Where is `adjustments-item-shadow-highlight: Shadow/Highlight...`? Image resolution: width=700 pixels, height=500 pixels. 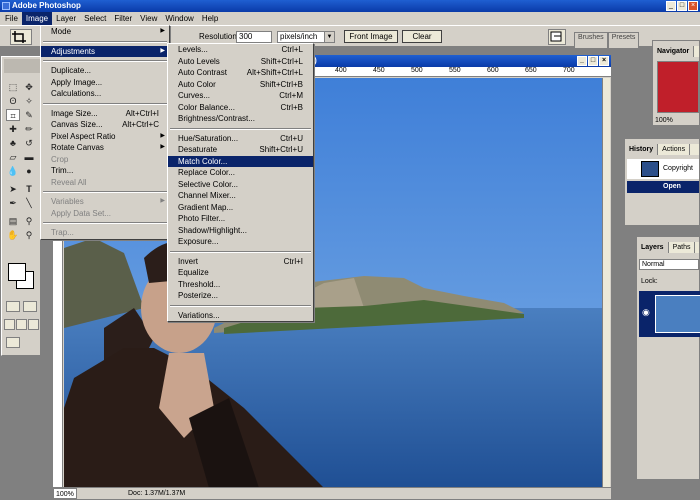 adjustments-item-shadow-highlight: Shadow/Highlight... is located at coordinates (240, 231).